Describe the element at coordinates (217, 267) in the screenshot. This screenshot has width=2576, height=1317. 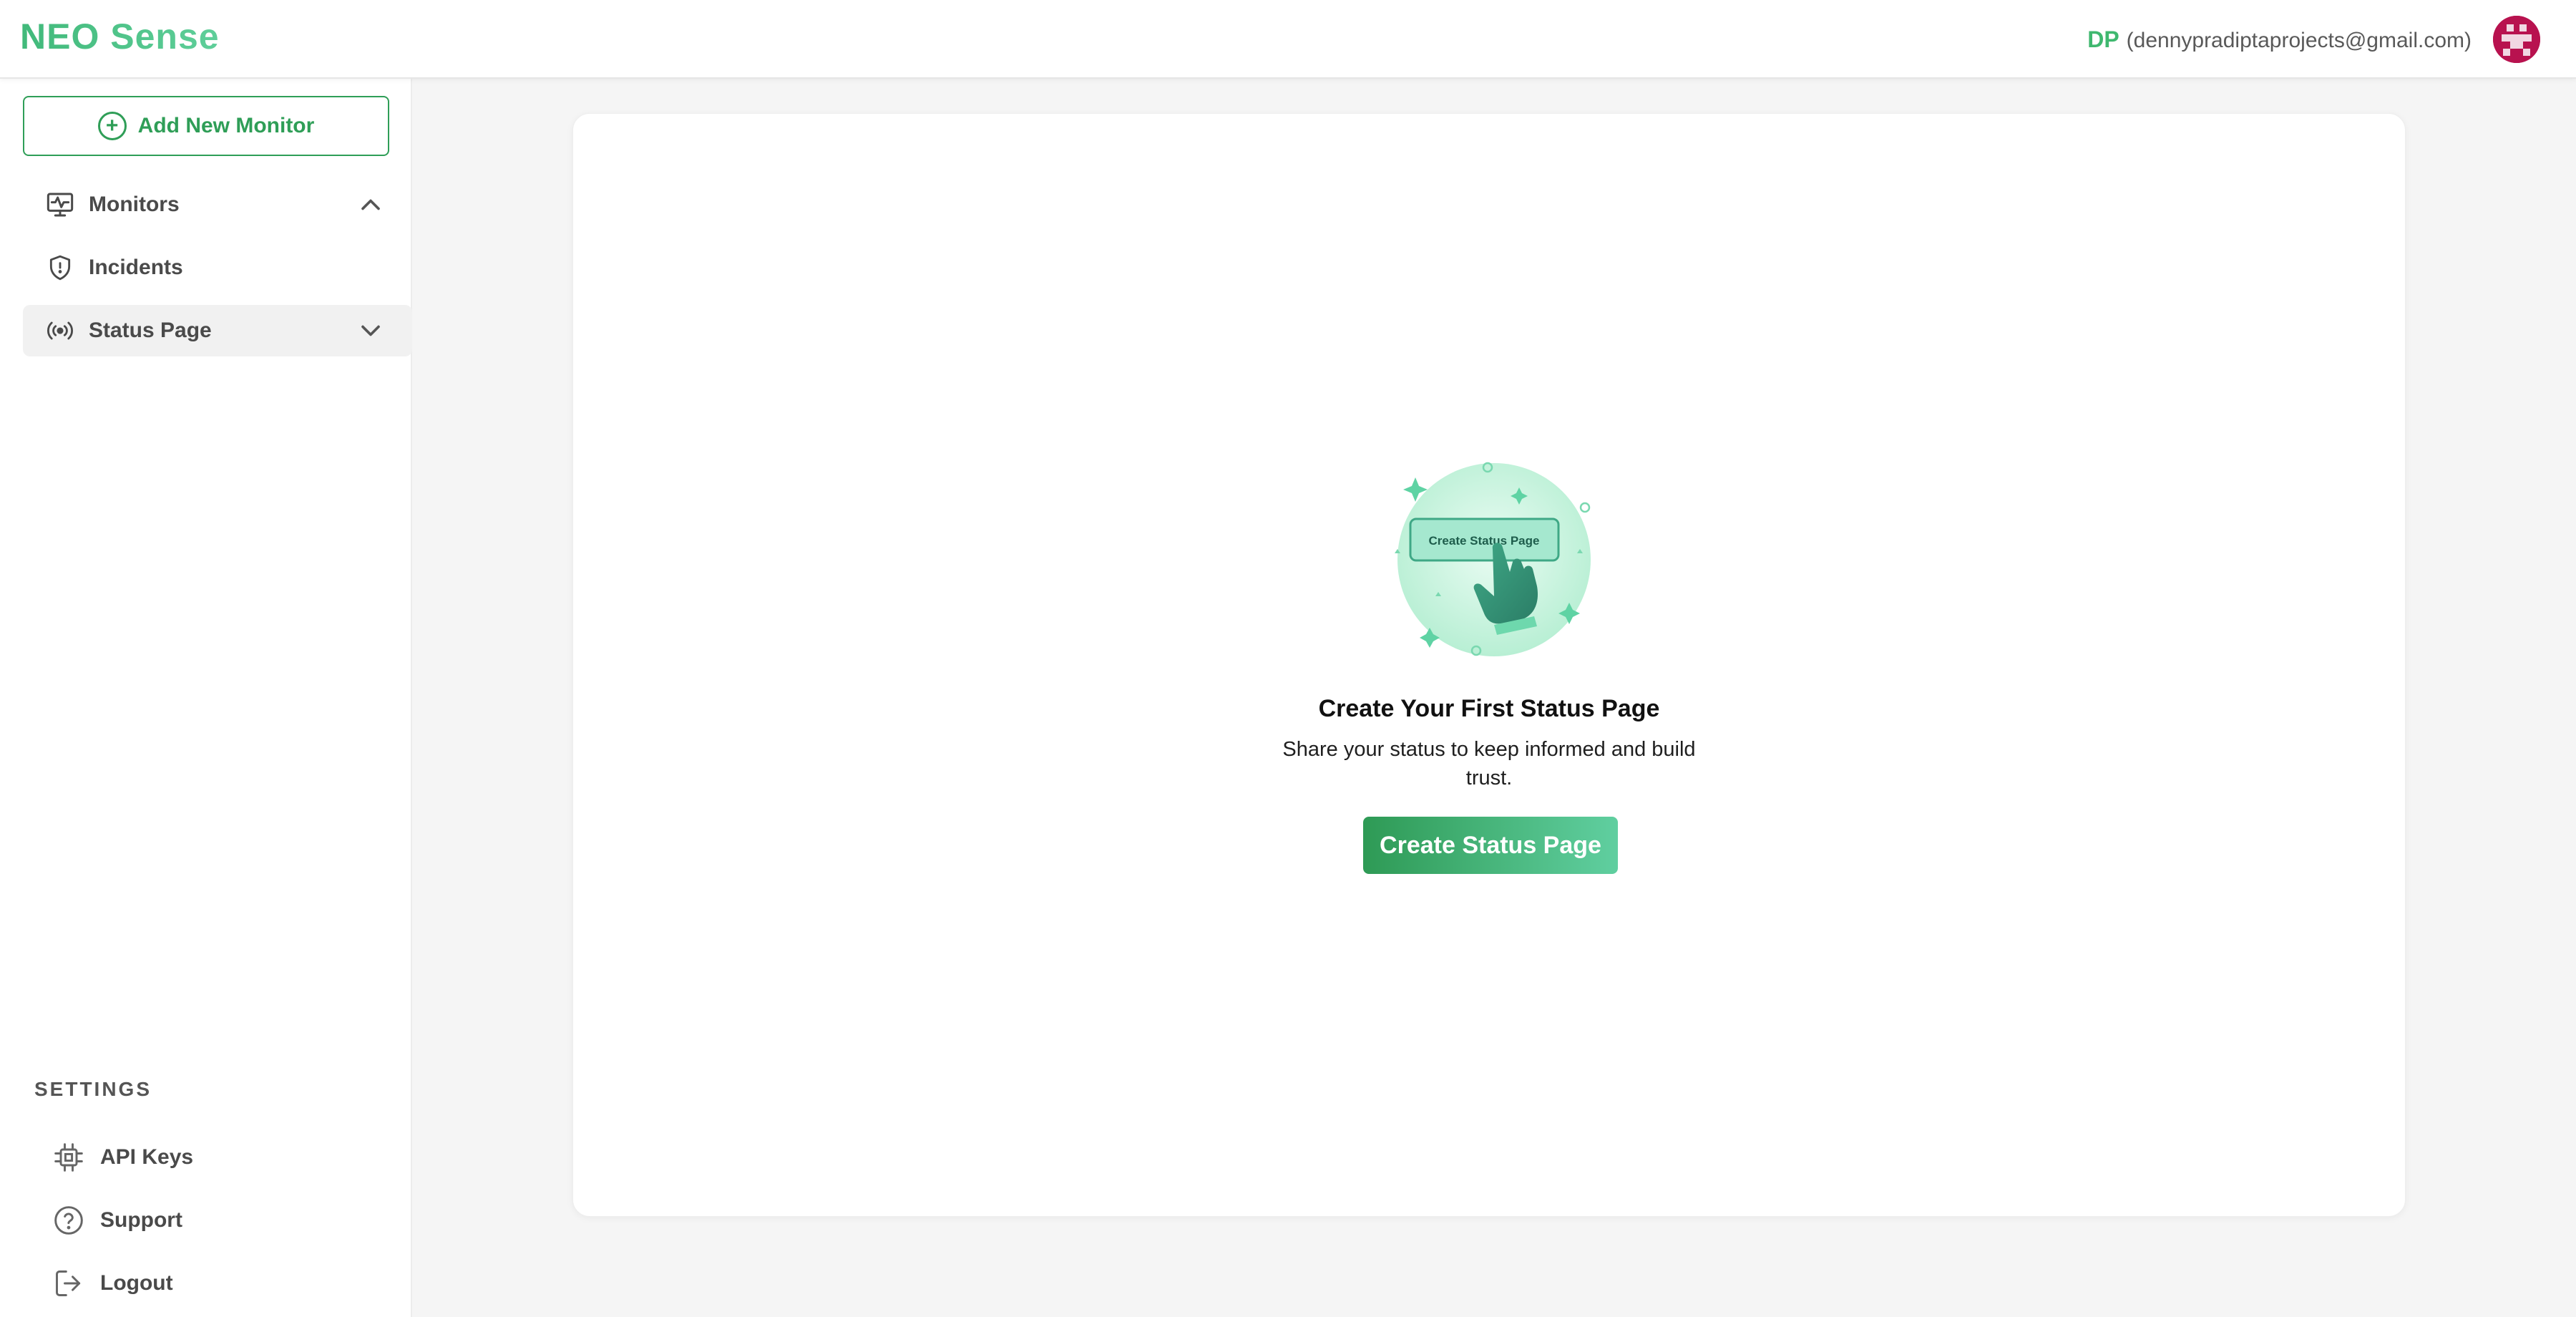
I see `sidebar-item-incidents: Incidents` at that location.